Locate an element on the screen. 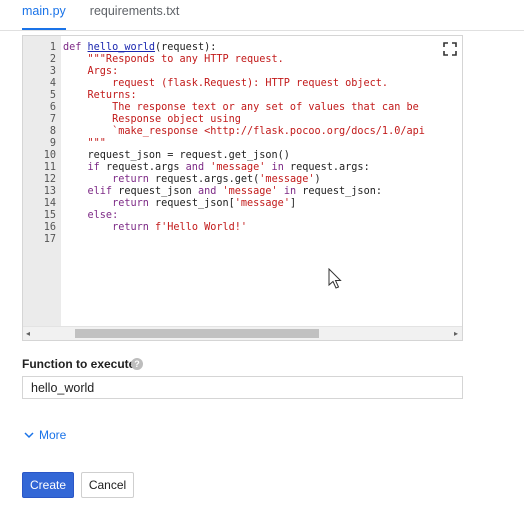 The image size is (524, 509). code-line: 2 """Responds to any HTTP request. is located at coordinates (242, 60).